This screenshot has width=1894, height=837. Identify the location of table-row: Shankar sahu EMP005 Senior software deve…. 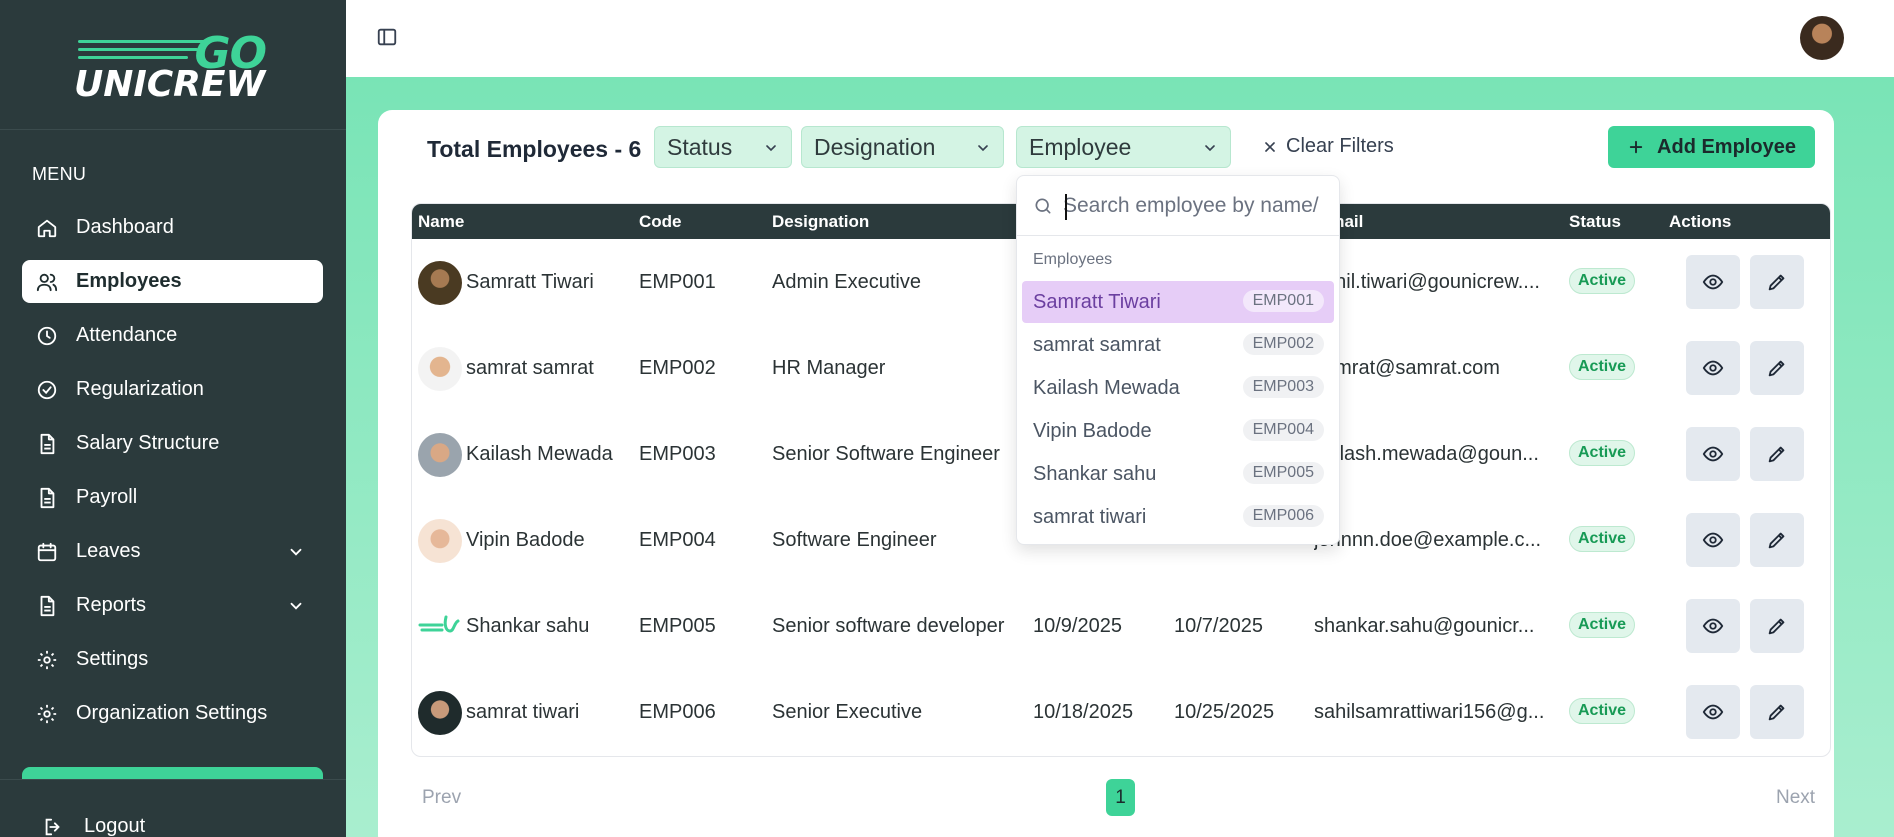
(1121, 627).